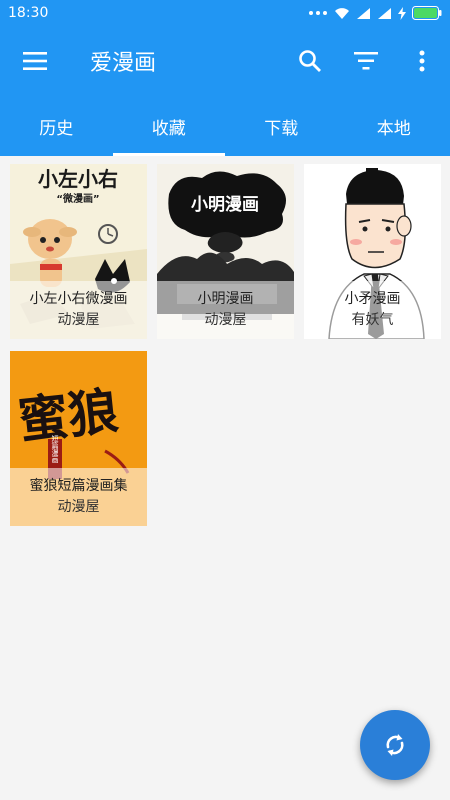  Describe the element at coordinates (78, 497) in the screenshot. I see `card-caption: 蜜狼短篇漫画集 动漫屋` at that location.